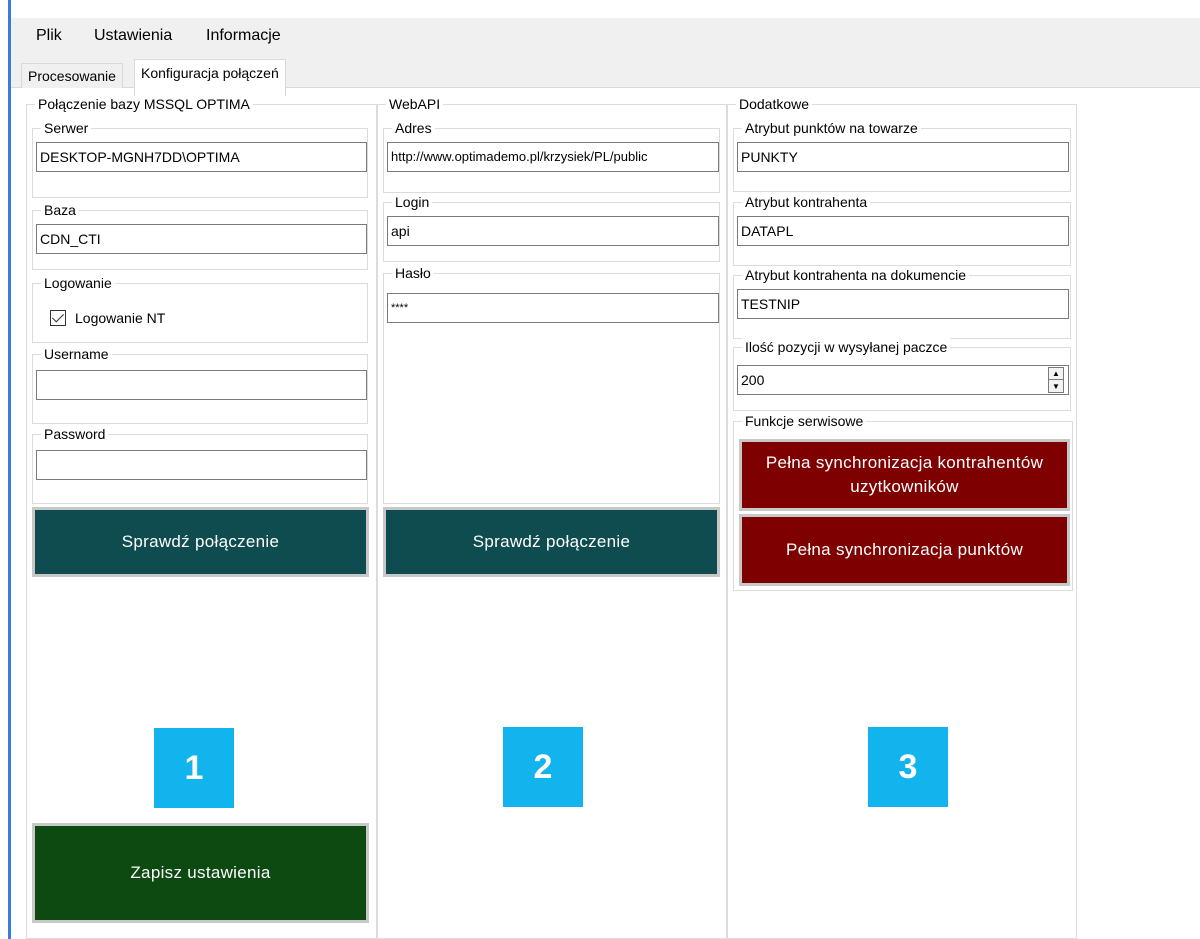 This screenshot has width=1200, height=939. What do you see at coordinates (605, 35) in the screenshot?
I see `menu-bar: Plik Ustawienia Informacje` at bounding box center [605, 35].